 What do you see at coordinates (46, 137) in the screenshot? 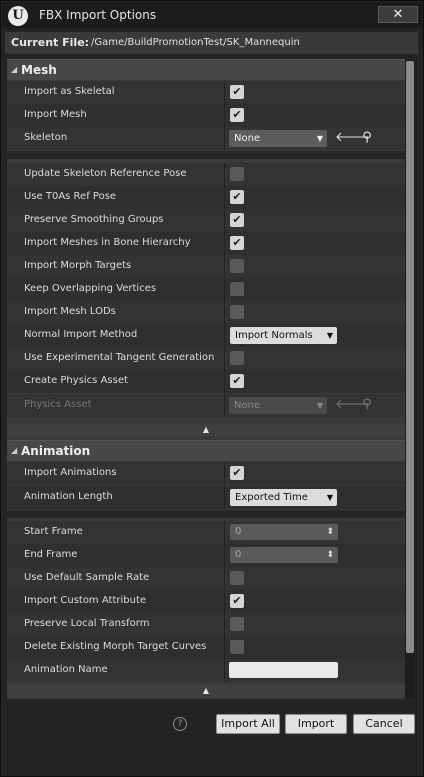
I see `label-skeleton: Skeleton` at bounding box center [46, 137].